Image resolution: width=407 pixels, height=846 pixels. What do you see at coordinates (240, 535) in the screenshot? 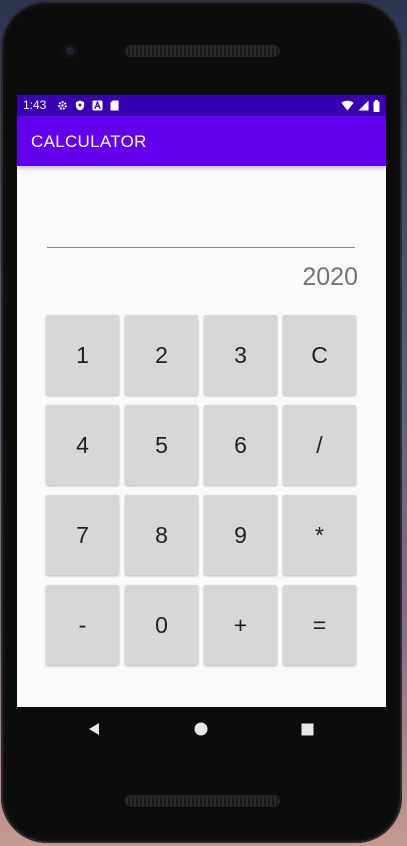
I see `key-9-button: 9` at bounding box center [240, 535].